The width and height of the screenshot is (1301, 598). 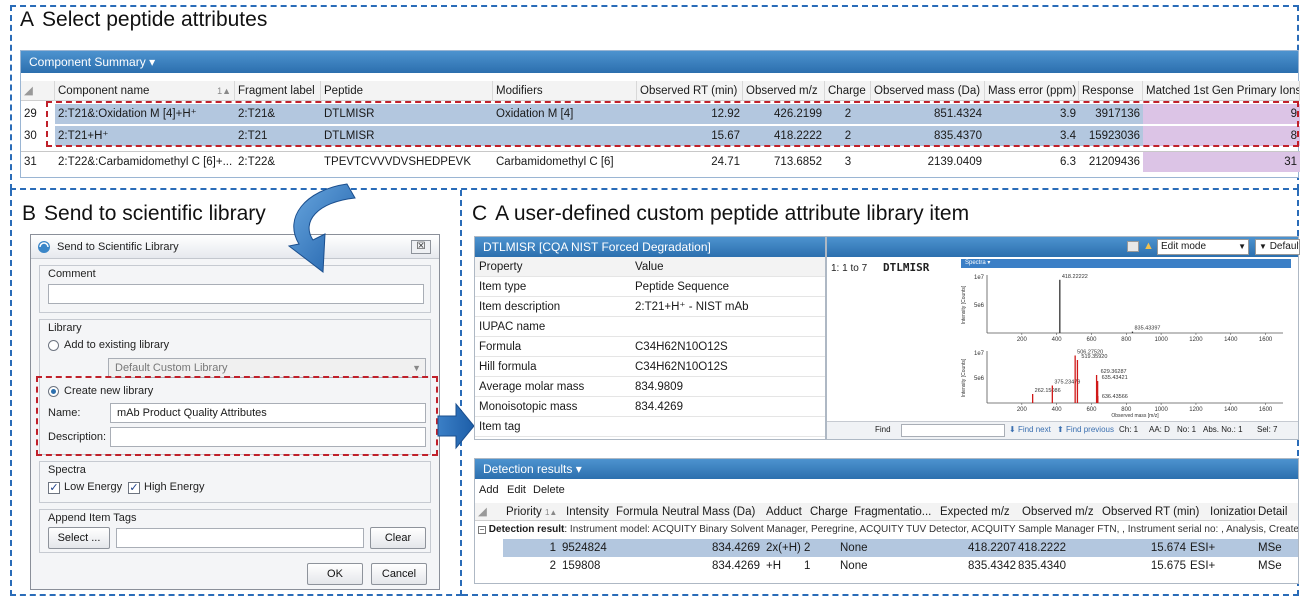 What do you see at coordinates (785, 512) in the screenshot?
I see `col-adduct: Adduct` at bounding box center [785, 512].